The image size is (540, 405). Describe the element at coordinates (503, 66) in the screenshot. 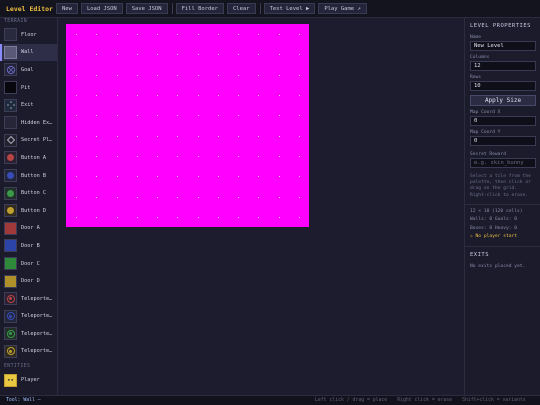

I see `columns-field` at that location.